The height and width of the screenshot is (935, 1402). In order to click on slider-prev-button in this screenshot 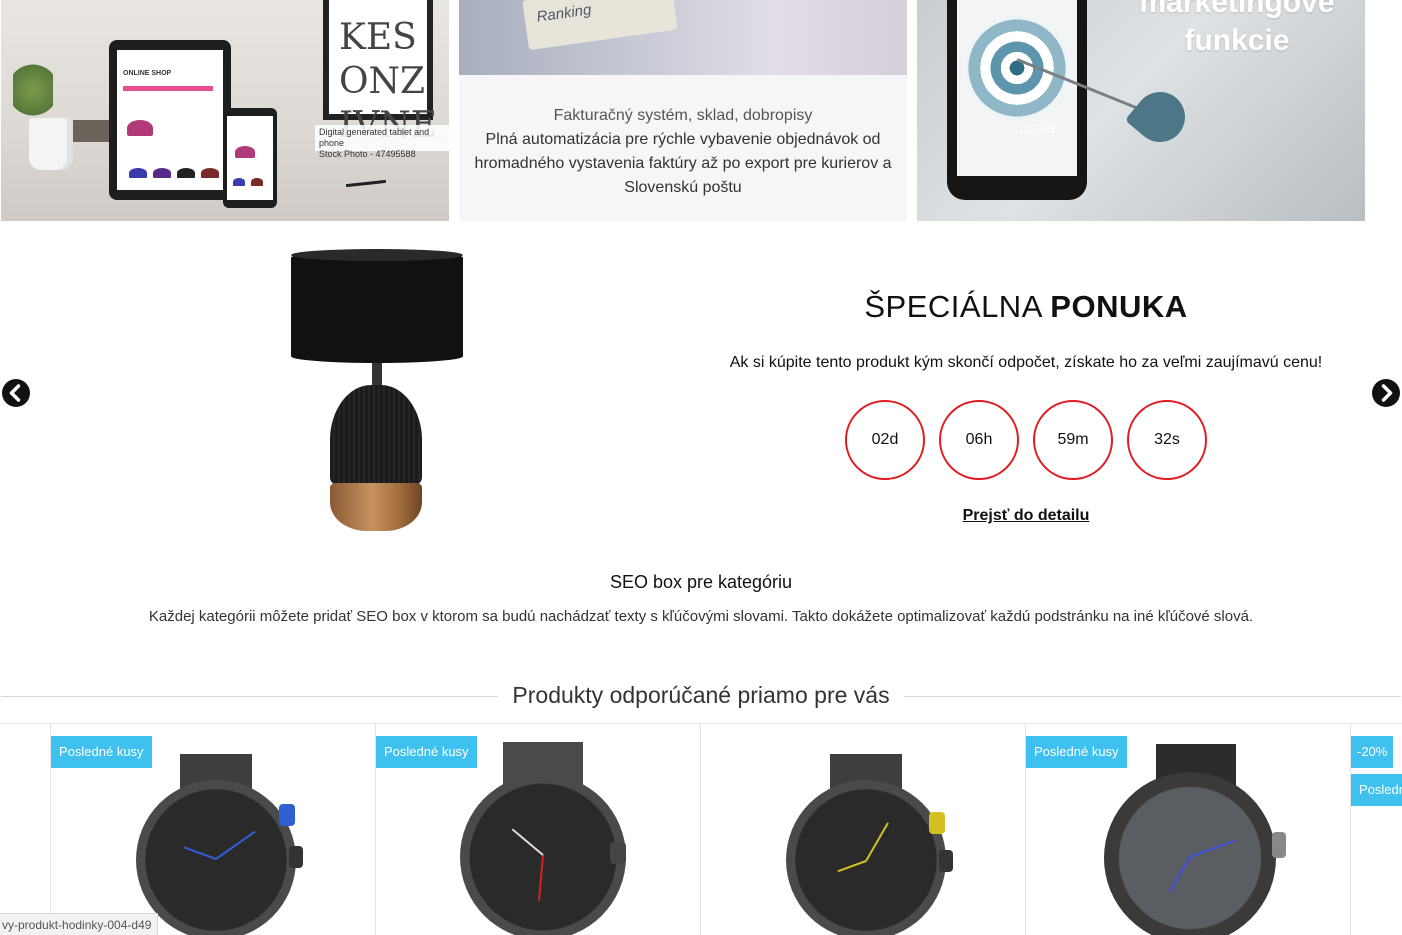, I will do `click(16, 393)`.